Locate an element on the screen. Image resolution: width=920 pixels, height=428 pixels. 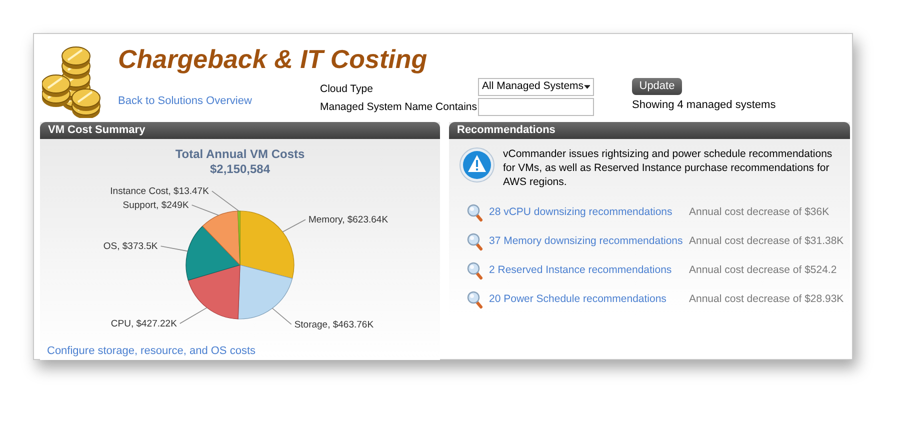
slice-label: CPU, $427.22K is located at coordinates (143, 324).